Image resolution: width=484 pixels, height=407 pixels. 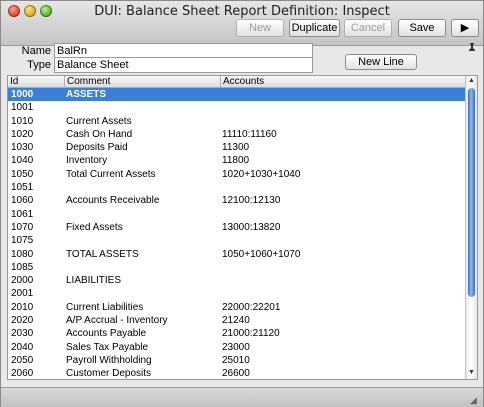 I want to click on cell-comment: Fixed Assets, so click(x=94, y=227).